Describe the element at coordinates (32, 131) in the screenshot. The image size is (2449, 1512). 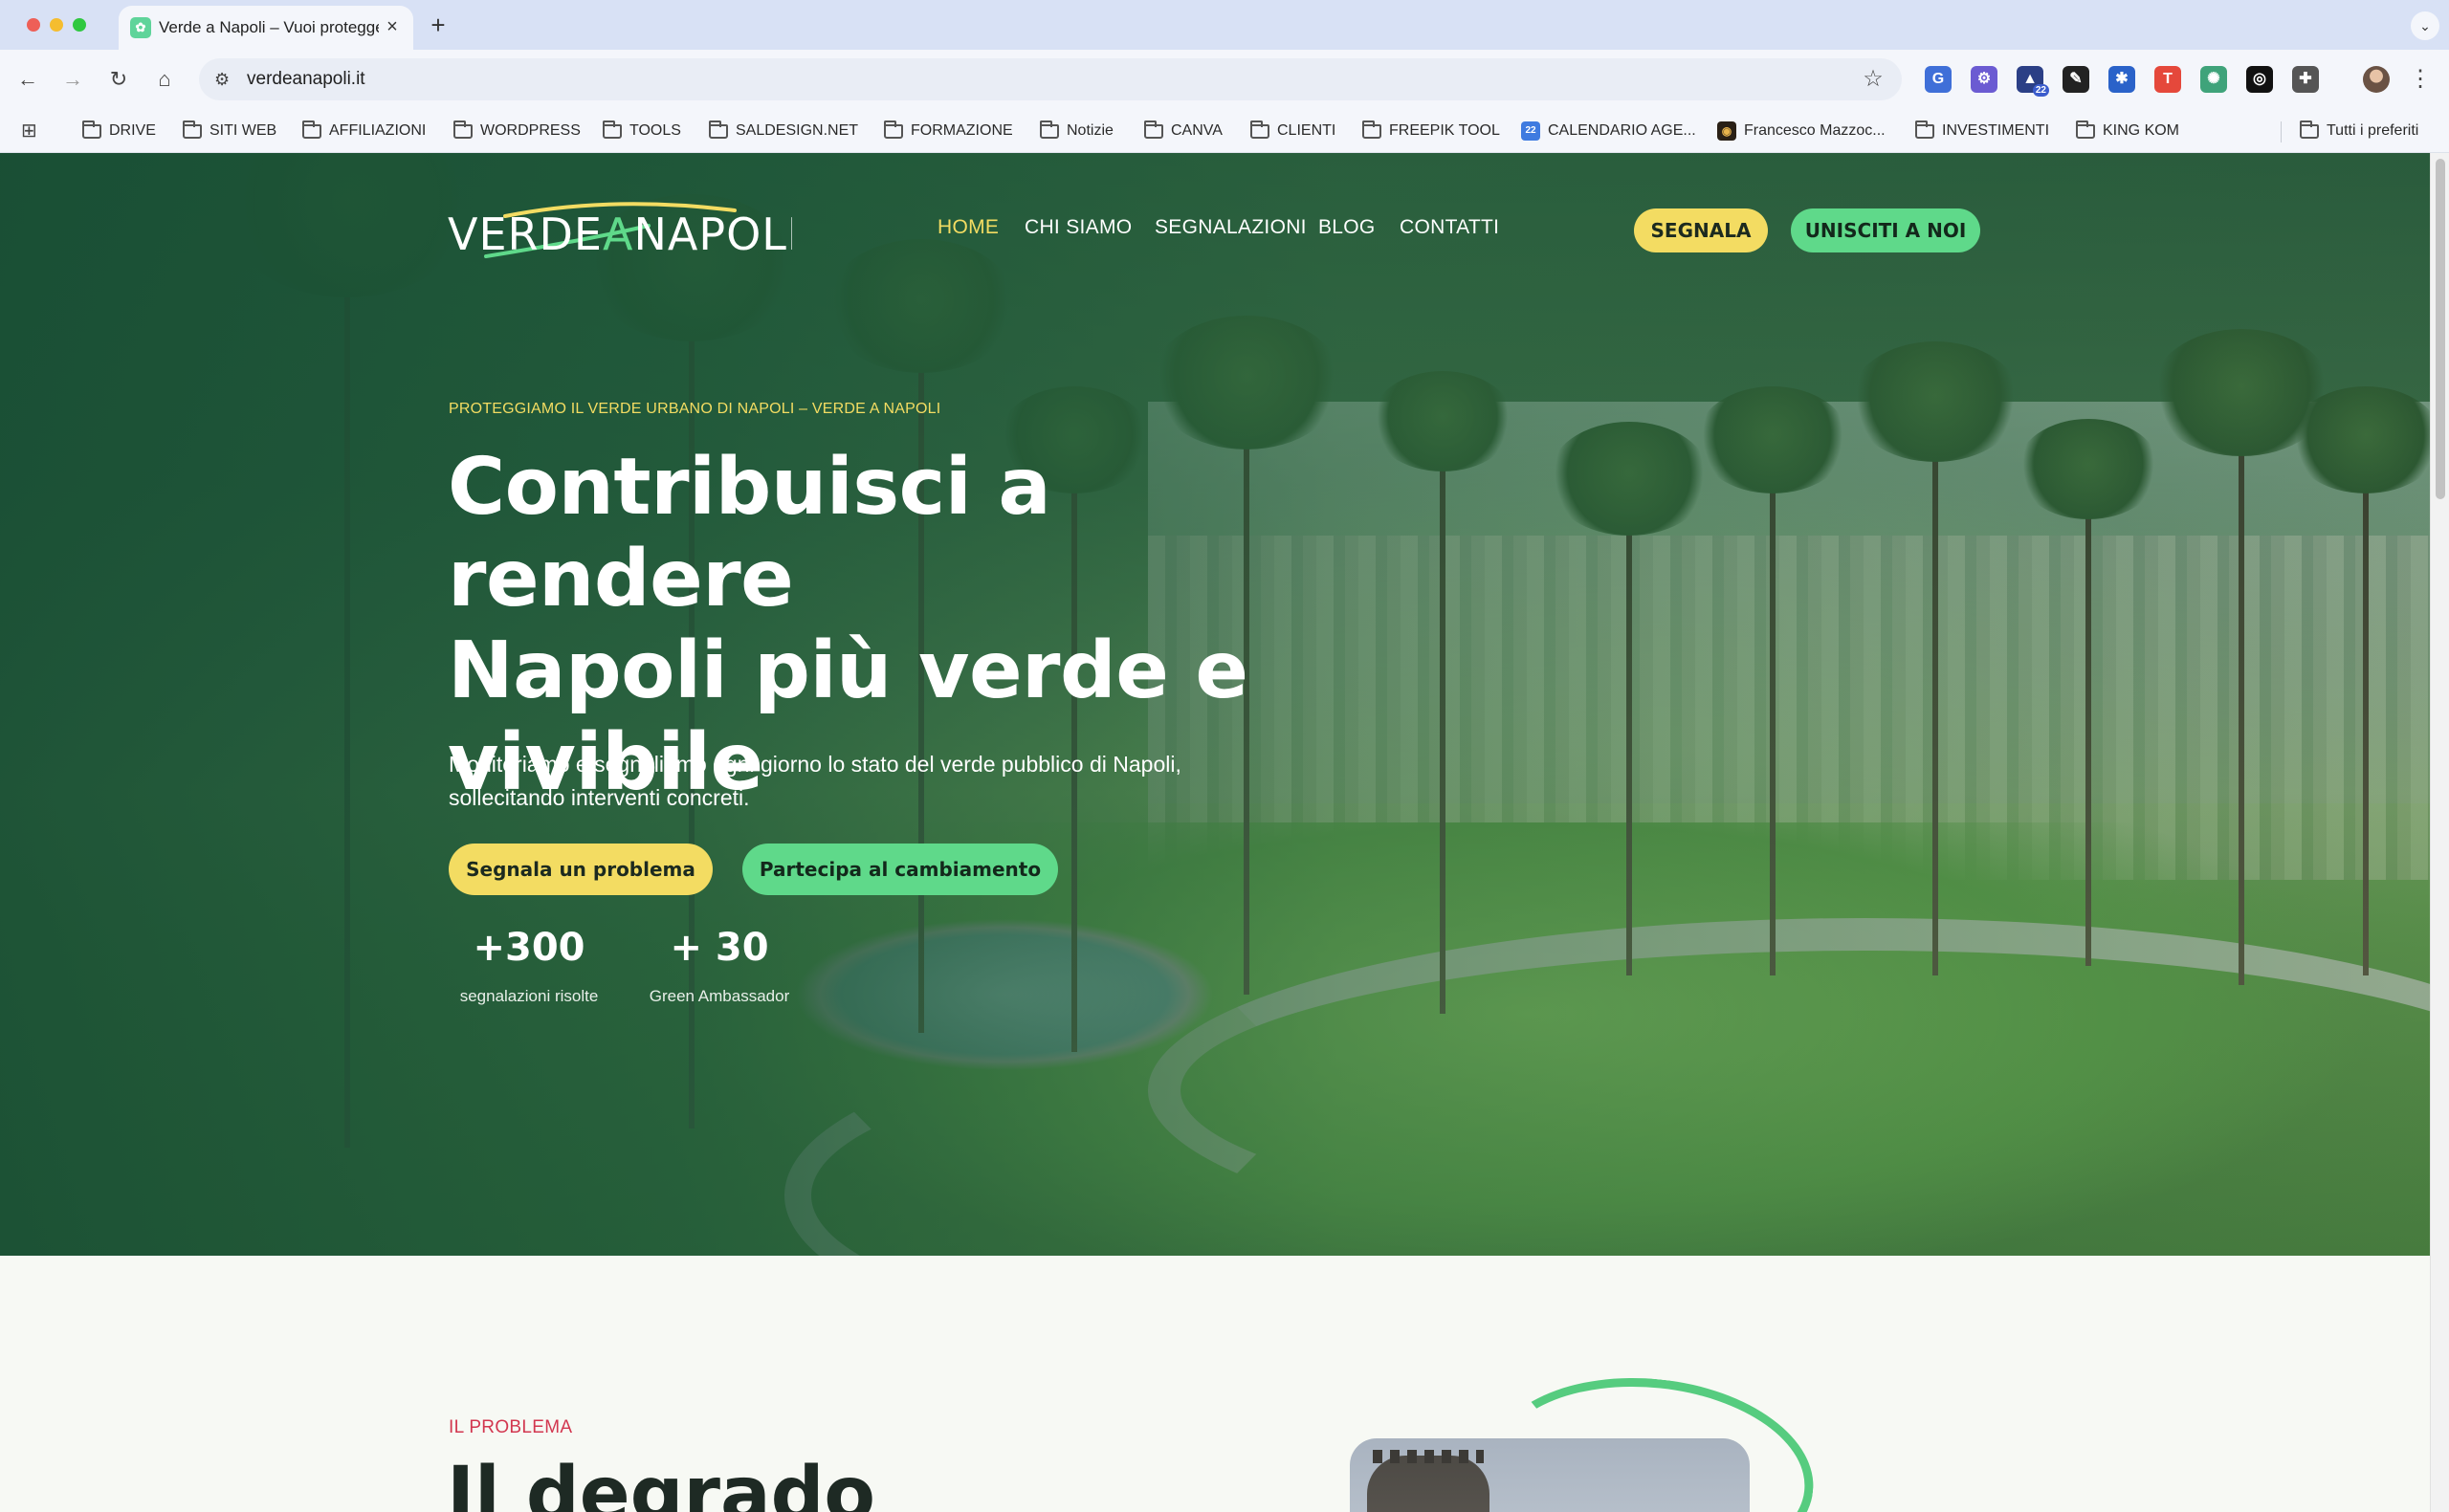
I see `apps-grid-icon: ⊞` at that location.